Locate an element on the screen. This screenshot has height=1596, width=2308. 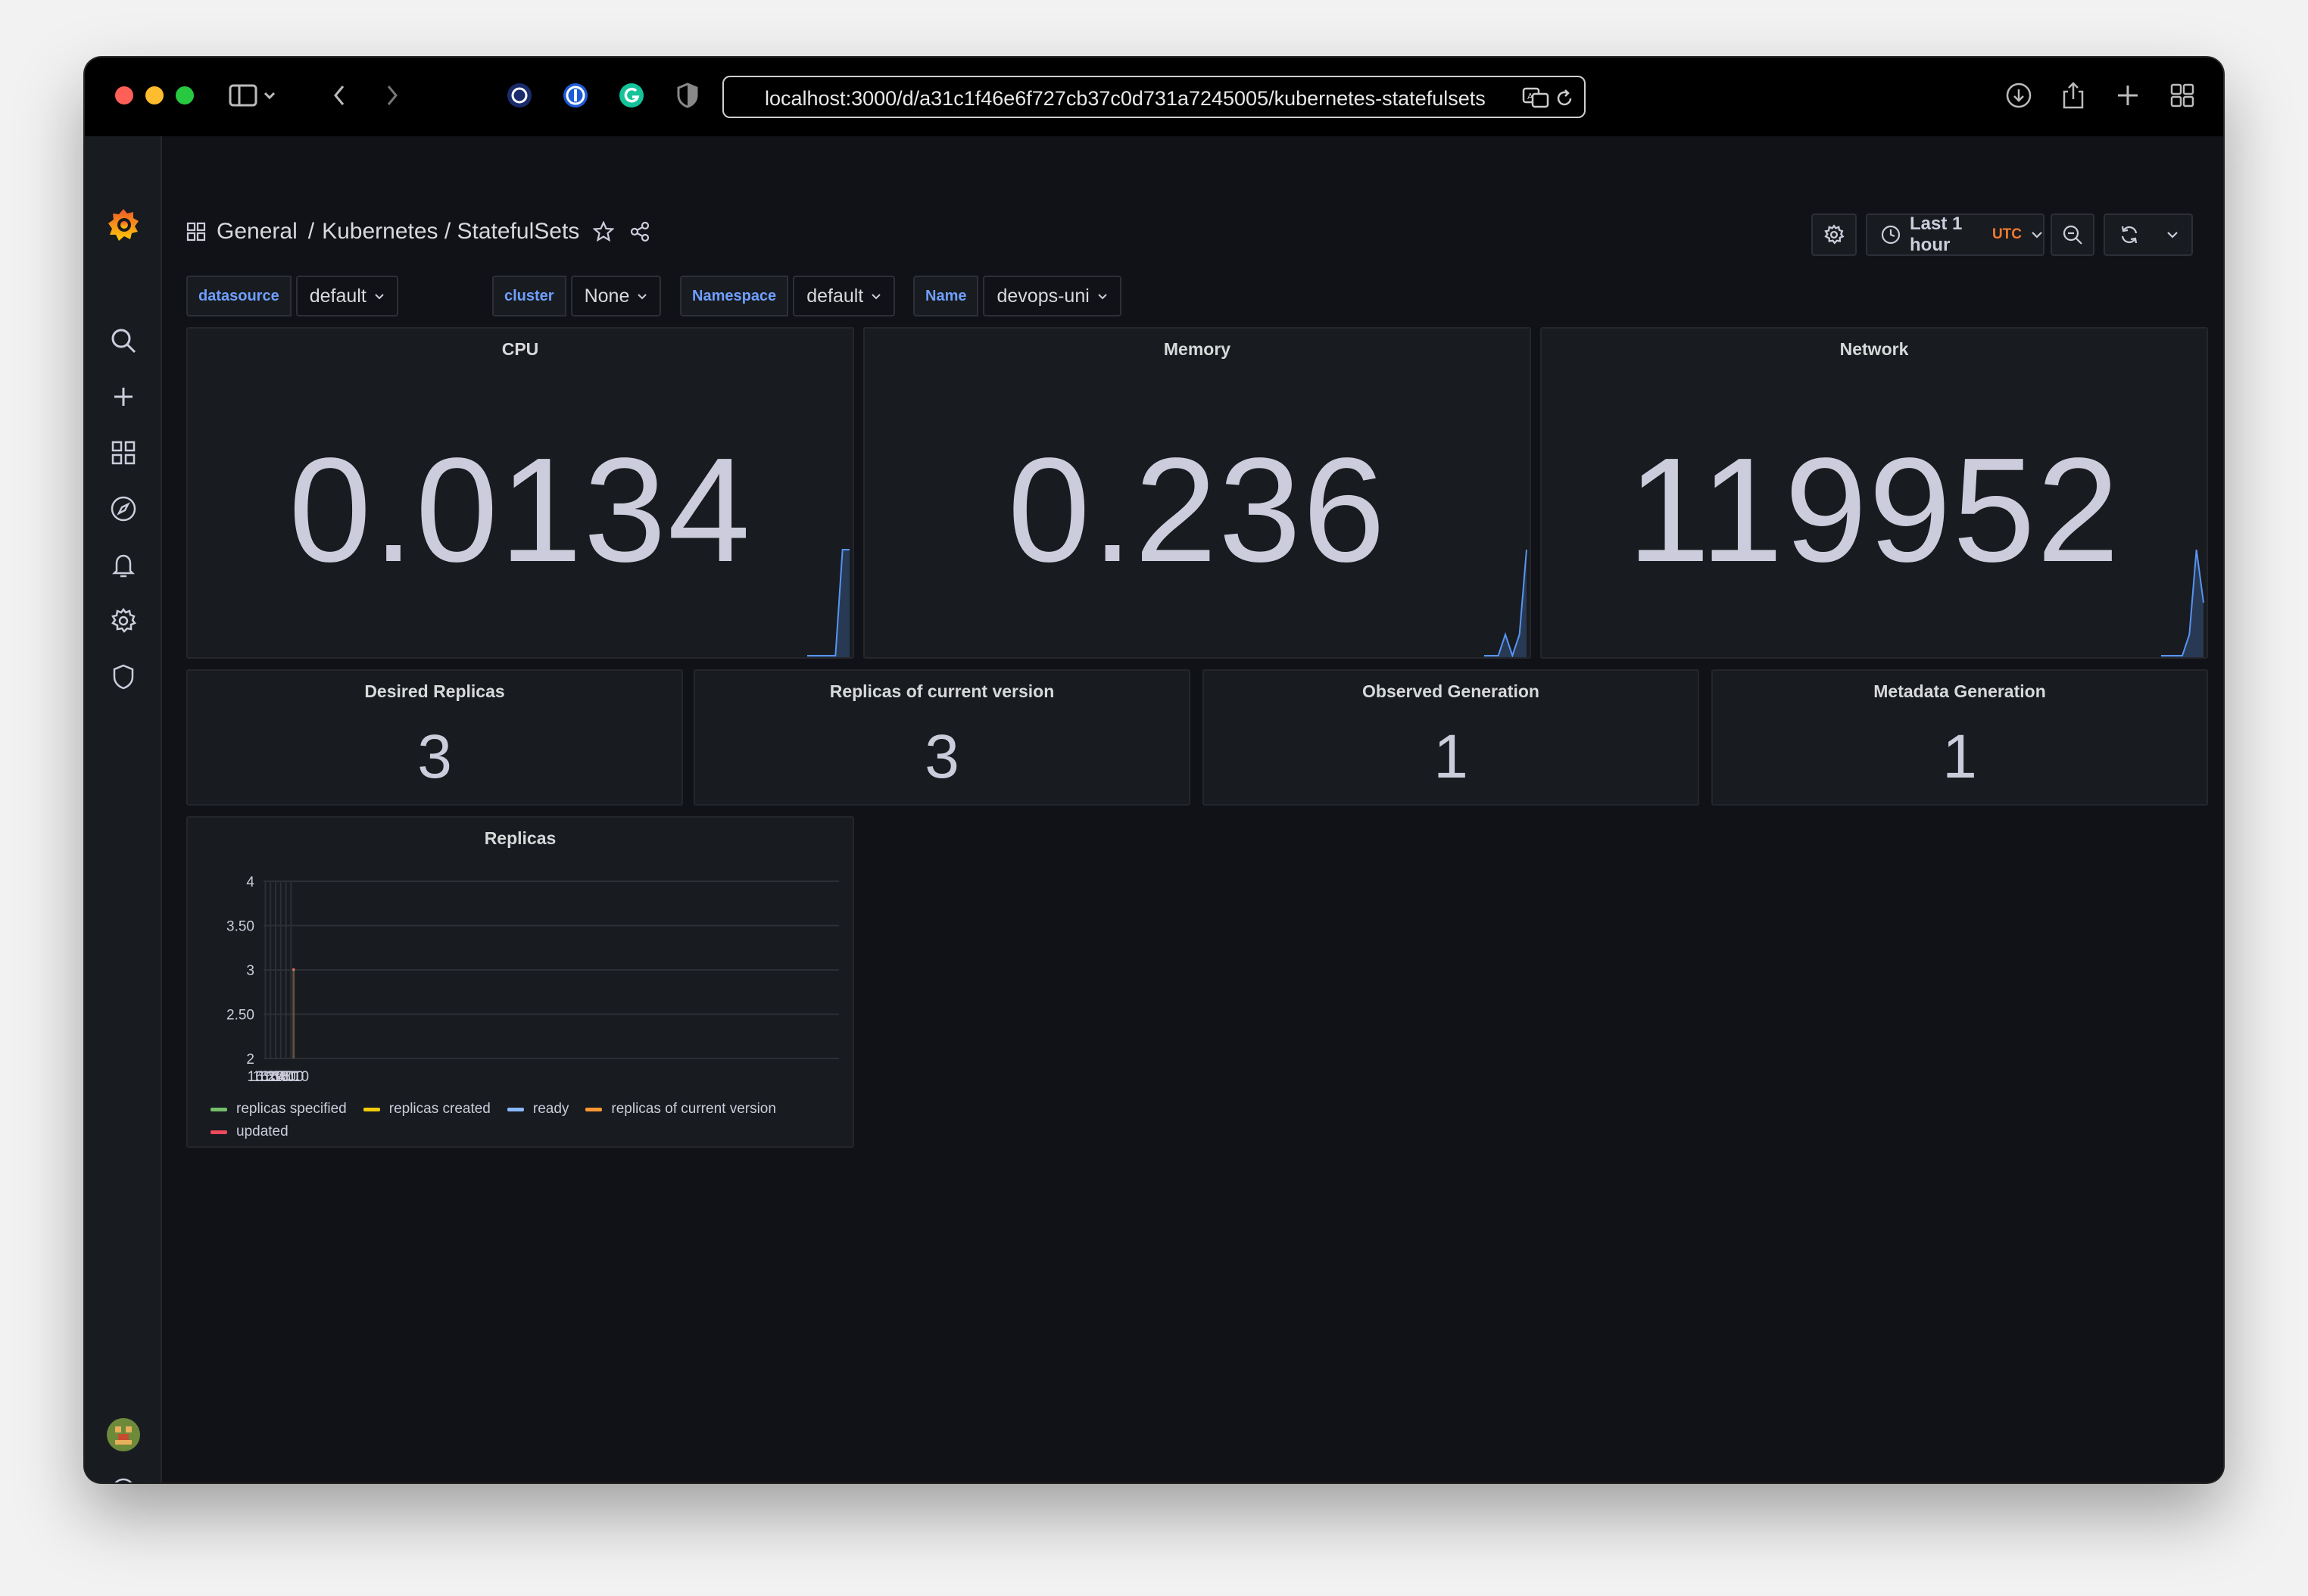
grafana-sidebar is located at coordinates (123, 809).